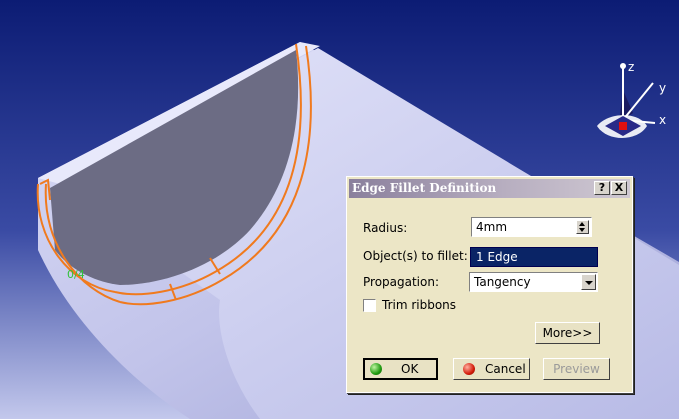 This screenshot has height=419, width=679. I want to click on dialog-title: Edge Fillet Definition, so click(424, 188).